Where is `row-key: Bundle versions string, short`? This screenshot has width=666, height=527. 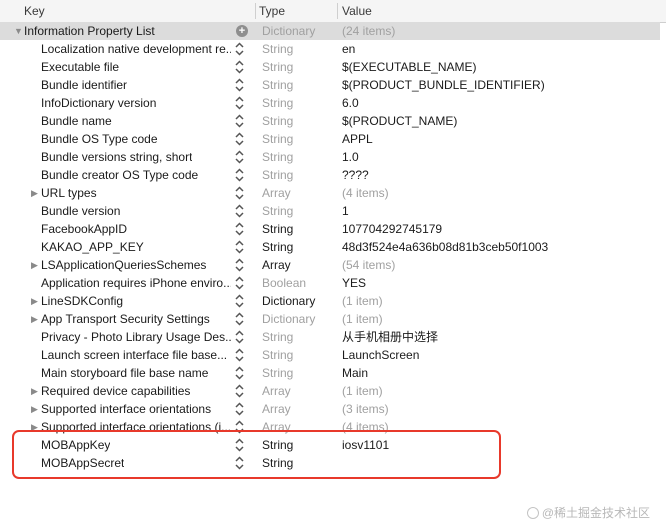 row-key: Bundle versions string, short is located at coordinates (116, 157).